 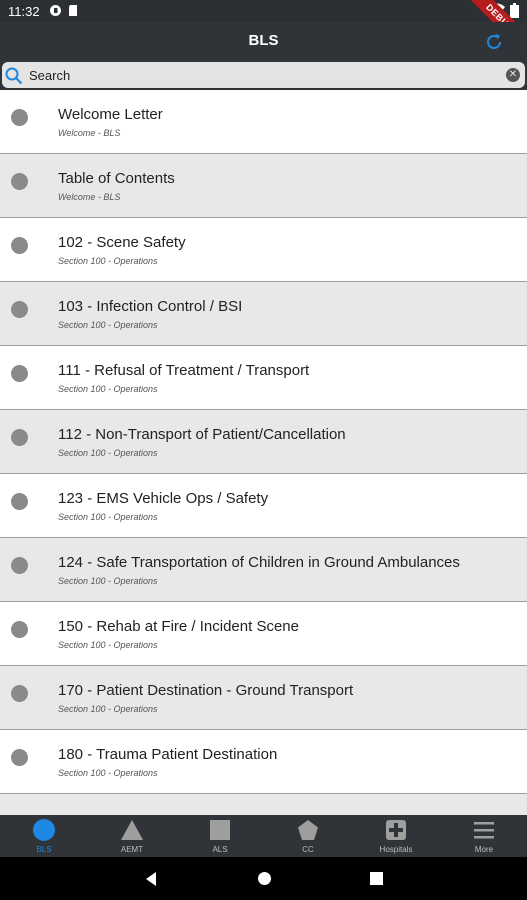 I want to click on nav-tab-bls: BLS, so click(x=44, y=836).